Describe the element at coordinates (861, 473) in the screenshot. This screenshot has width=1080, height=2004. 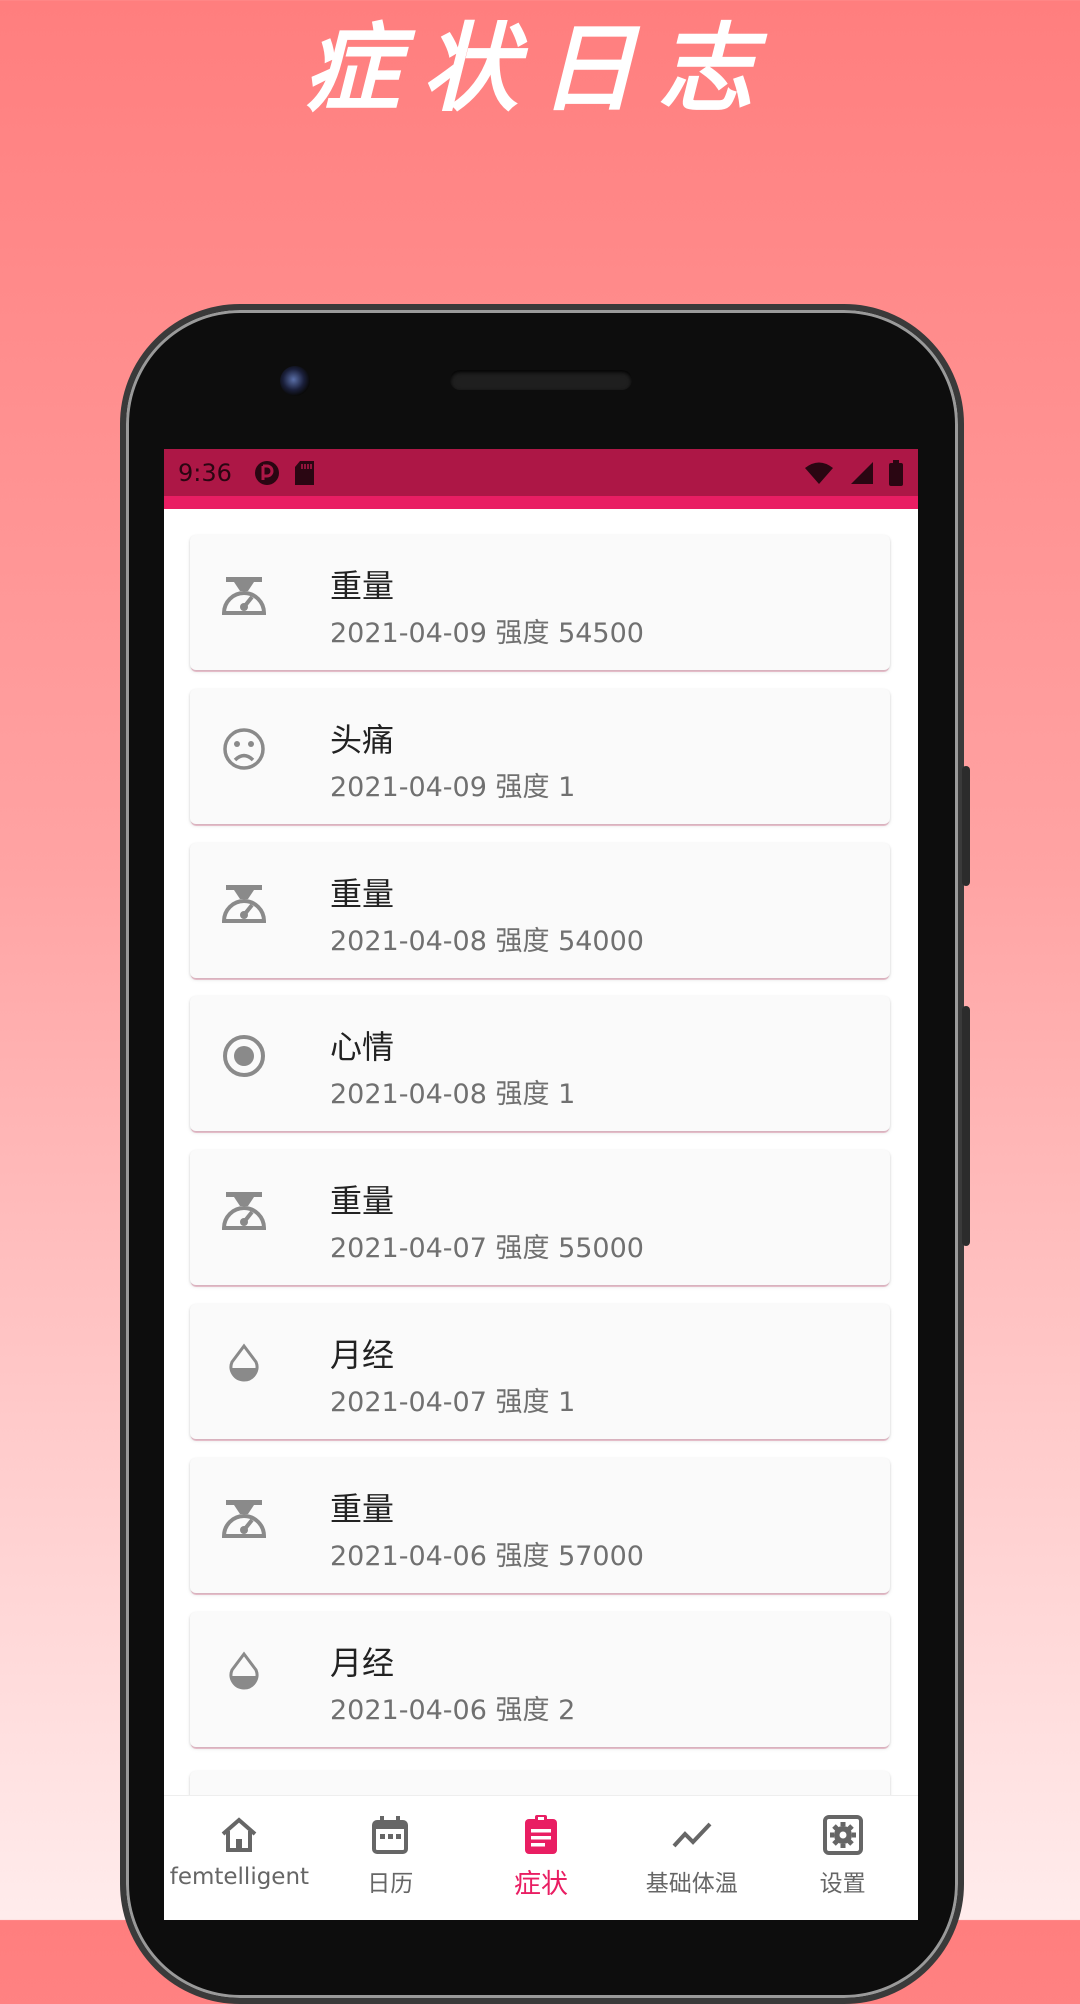
I see `signal-icon` at that location.